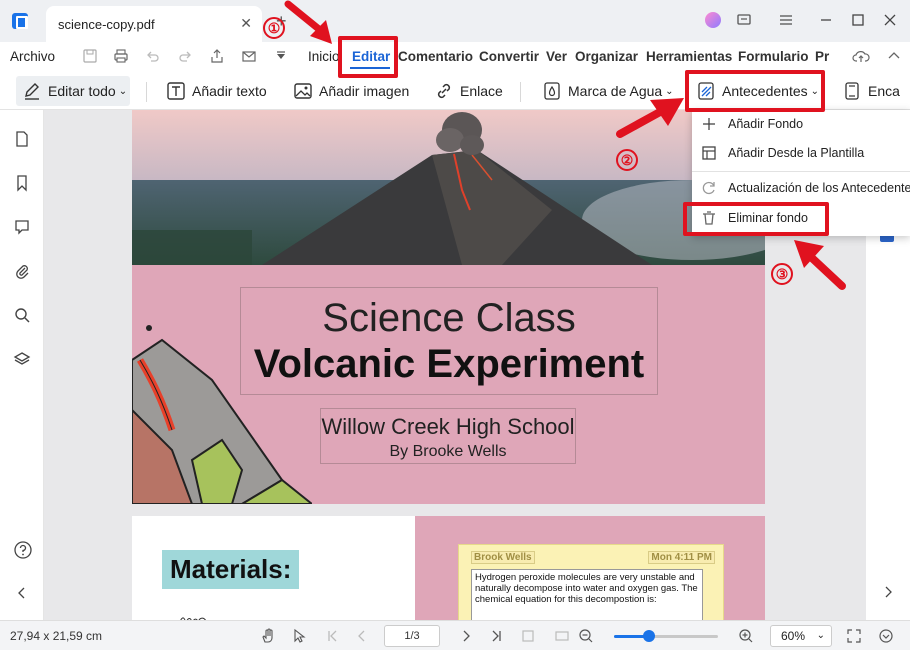 The image size is (910, 650). What do you see at coordinates (503, 557) in the screenshot?
I see `note-author: Brook Wells` at bounding box center [503, 557].